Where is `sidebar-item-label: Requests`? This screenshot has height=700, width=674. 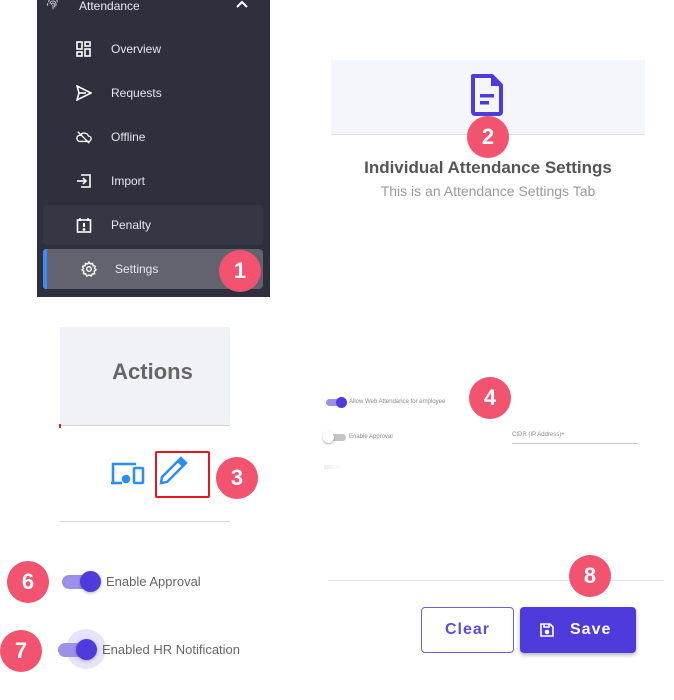
sidebar-item-label: Requests is located at coordinates (136, 93).